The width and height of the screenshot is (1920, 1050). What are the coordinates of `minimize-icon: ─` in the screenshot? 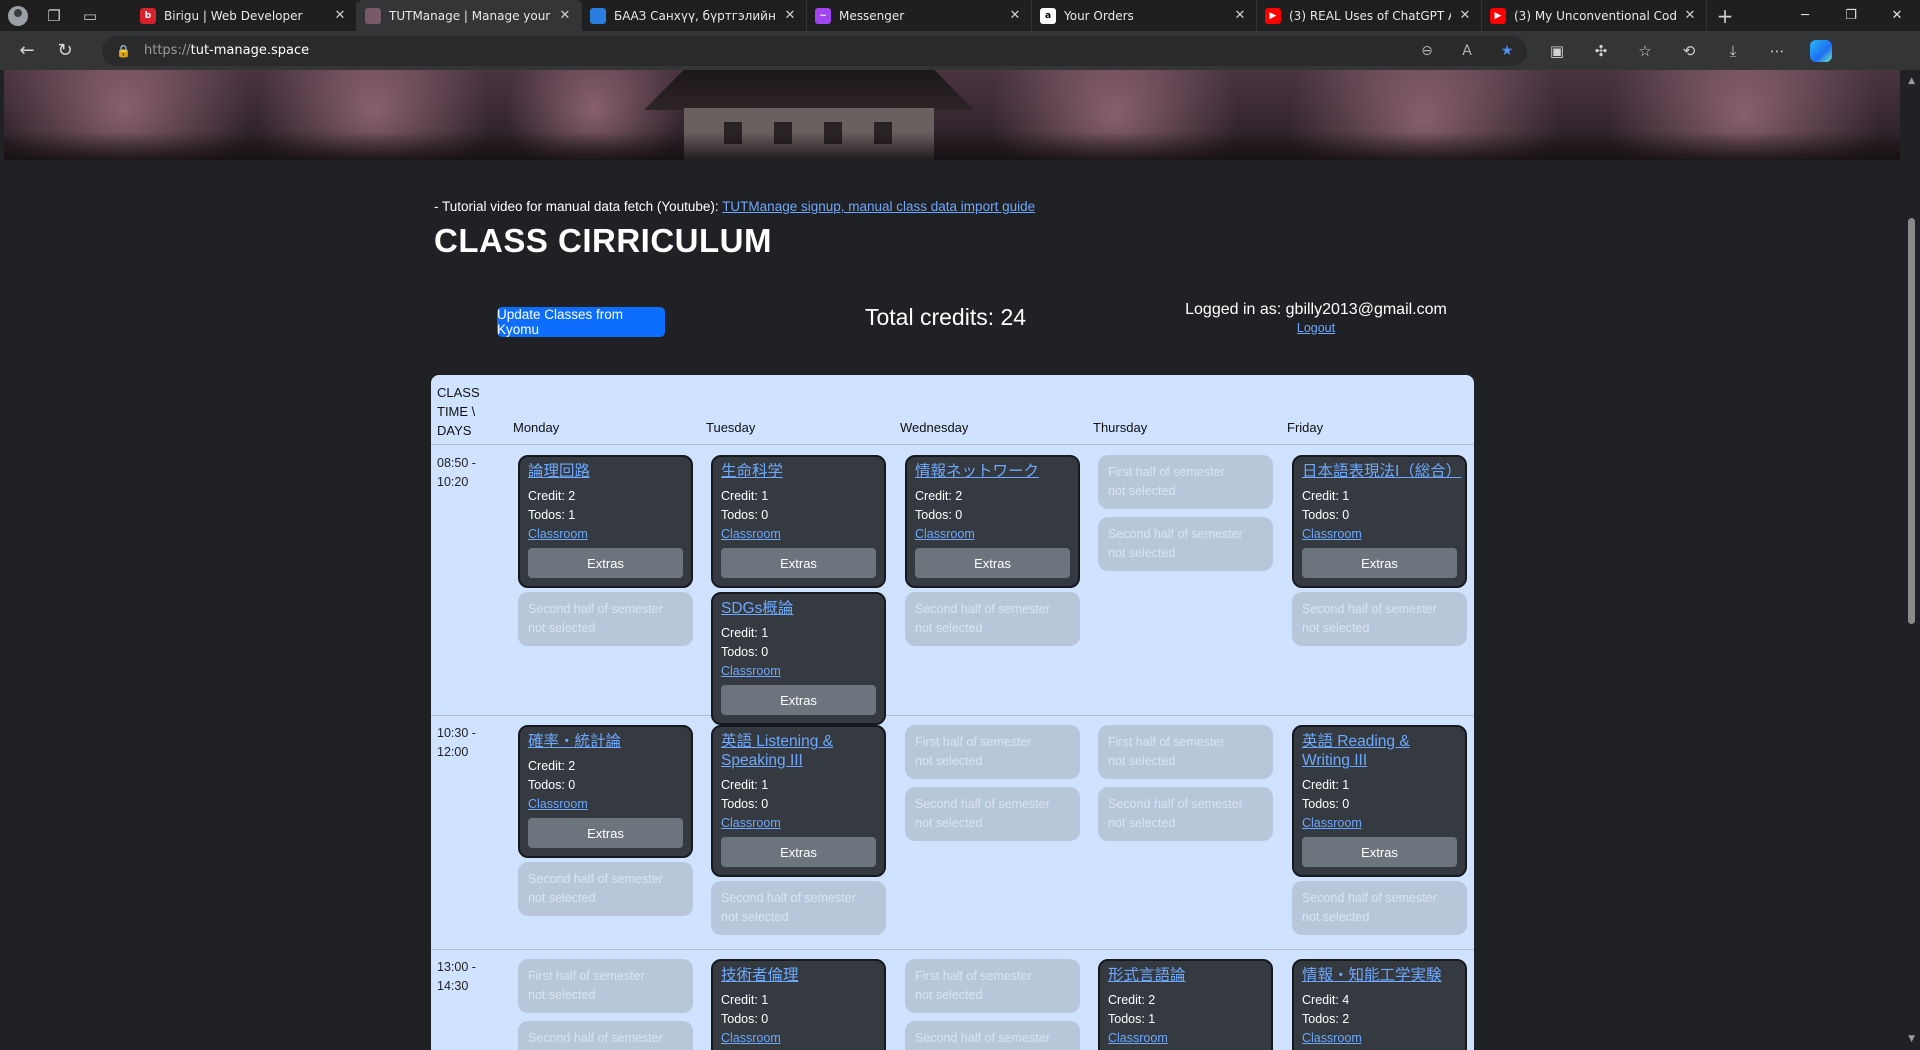 It's located at (1805, 15).